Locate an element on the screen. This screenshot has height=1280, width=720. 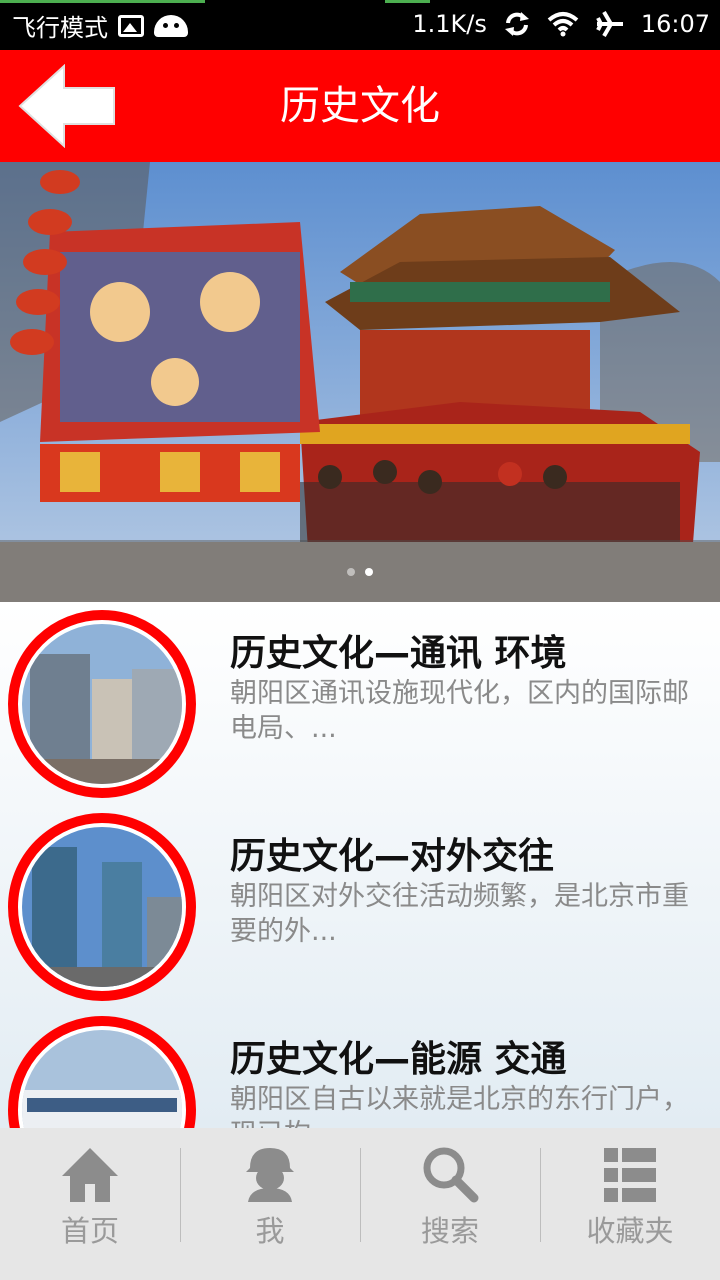
airplane-mode-label: 飞行模式 is located at coordinates (60, 28).